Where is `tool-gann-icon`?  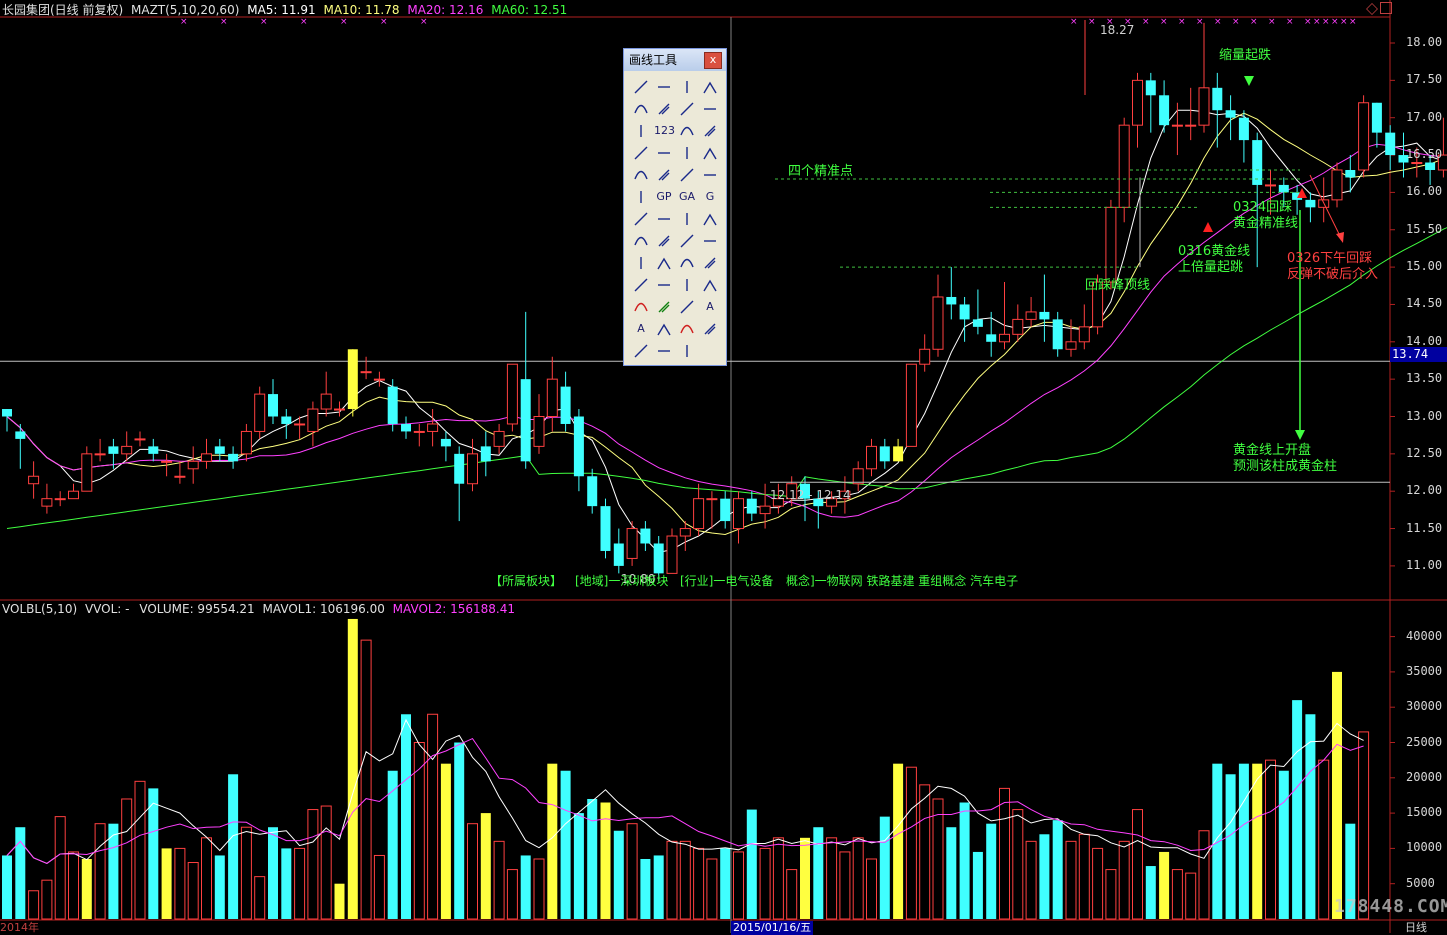
tool-gann-icon is located at coordinates (687, 219).